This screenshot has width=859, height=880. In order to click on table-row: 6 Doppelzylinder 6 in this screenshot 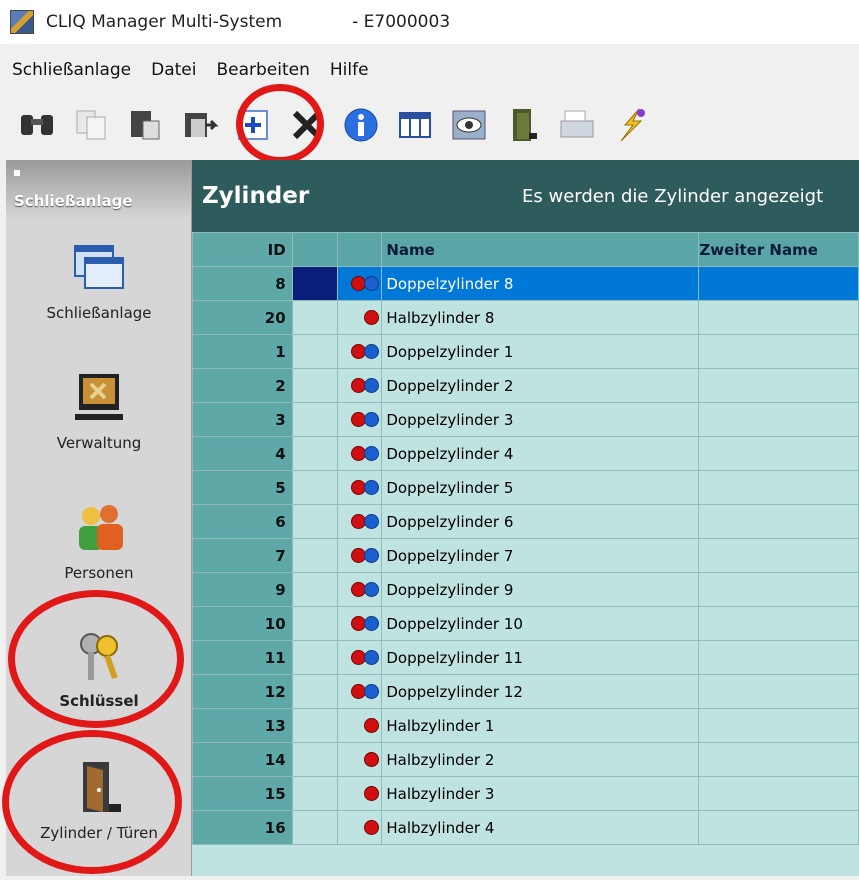, I will do `click(525, 521)`.